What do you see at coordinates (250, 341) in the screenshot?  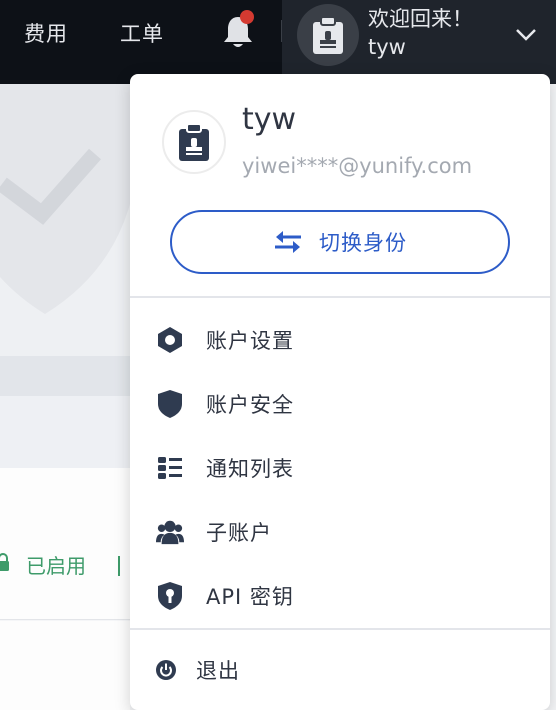 I see `menu-item-label: 账户设置` at bounding box center [250, 341].